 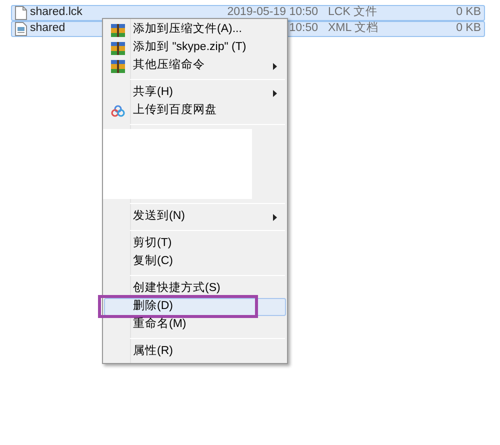 I want to click on file-date: 10:50, so click(x=303, y=28).